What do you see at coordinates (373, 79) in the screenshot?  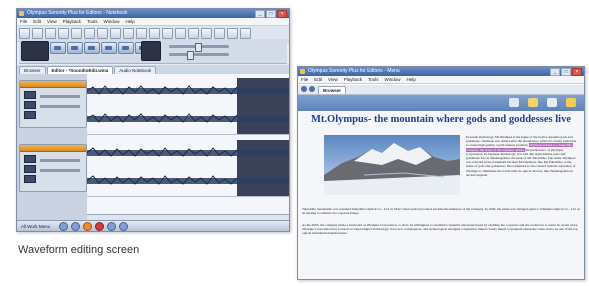 I see `viewer-menu-tools: Tools` at bounding box center [373, 79].